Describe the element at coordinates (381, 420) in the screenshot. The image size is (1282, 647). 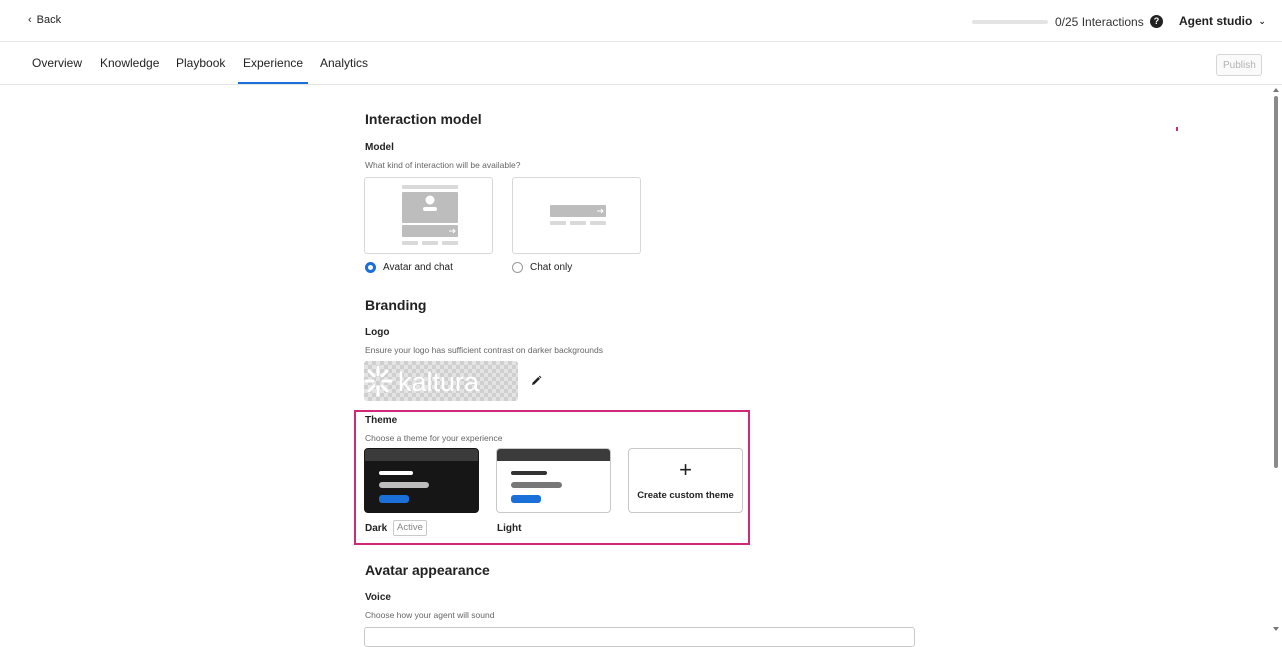
I see `theme-label: Theme` at that location.